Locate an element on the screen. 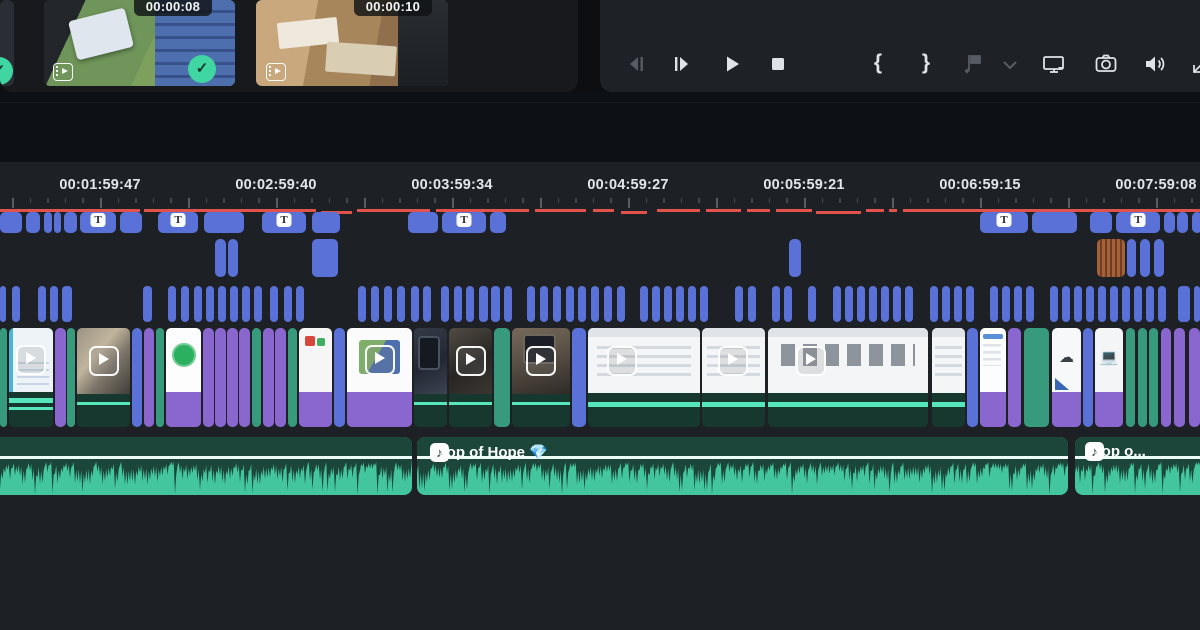 The height and width of the screenshot is (630, 1200). media-thumbnail: 00:00:08 ✓ is located at coordinates (139, 43).